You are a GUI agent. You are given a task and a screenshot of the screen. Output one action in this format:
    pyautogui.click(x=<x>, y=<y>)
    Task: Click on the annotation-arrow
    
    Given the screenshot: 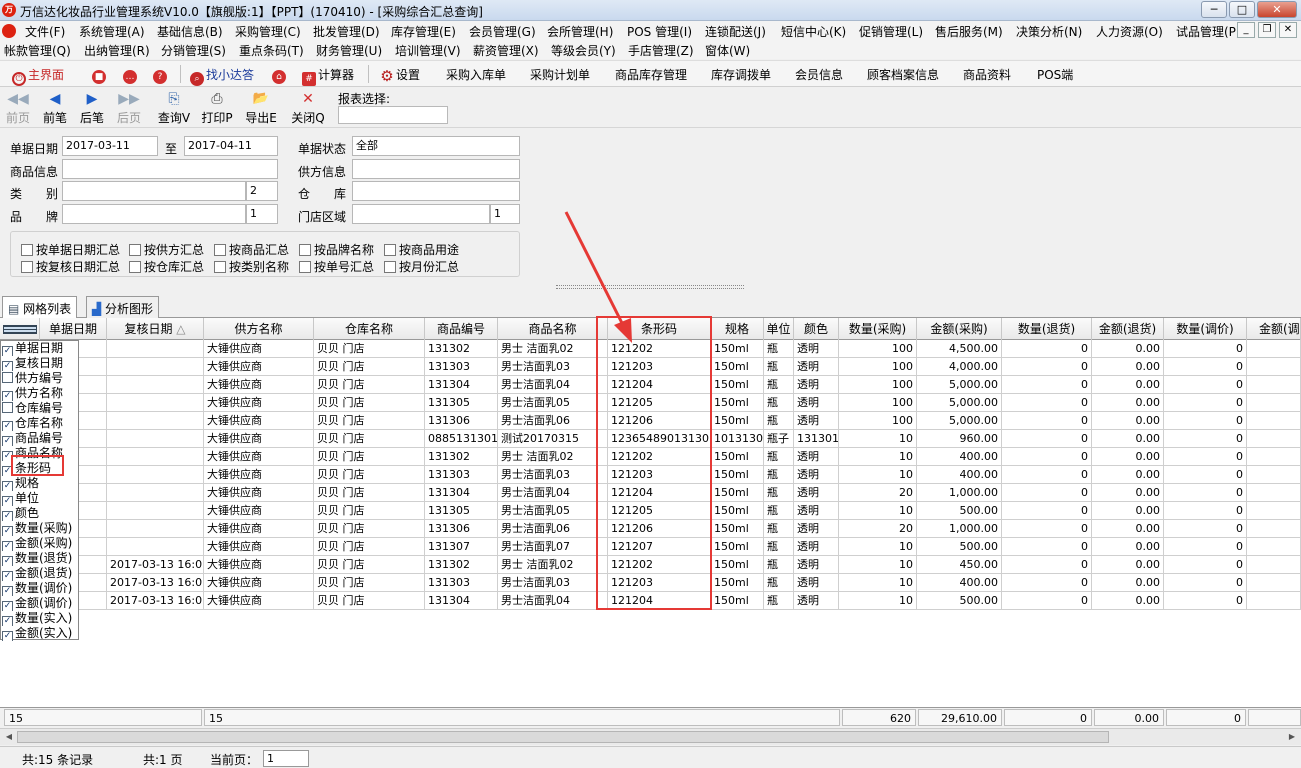 What is the action you would take?
    pyautogui.click(x=598, y=277)
    